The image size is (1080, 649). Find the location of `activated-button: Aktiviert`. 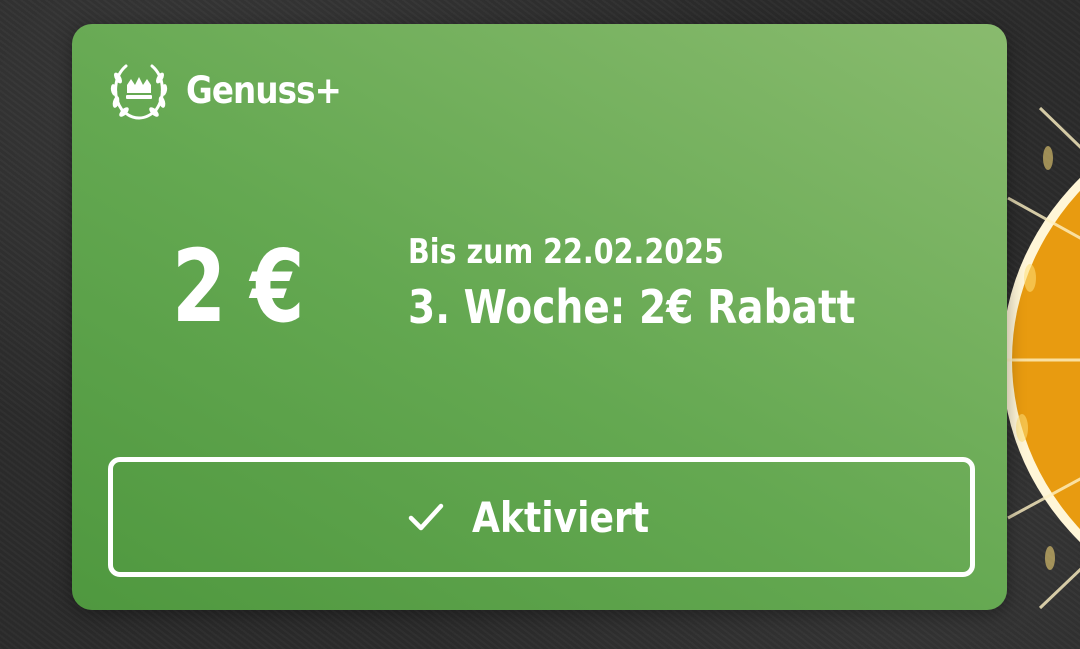

activated-button: Aktiviert is located at coordinates (541, 517).